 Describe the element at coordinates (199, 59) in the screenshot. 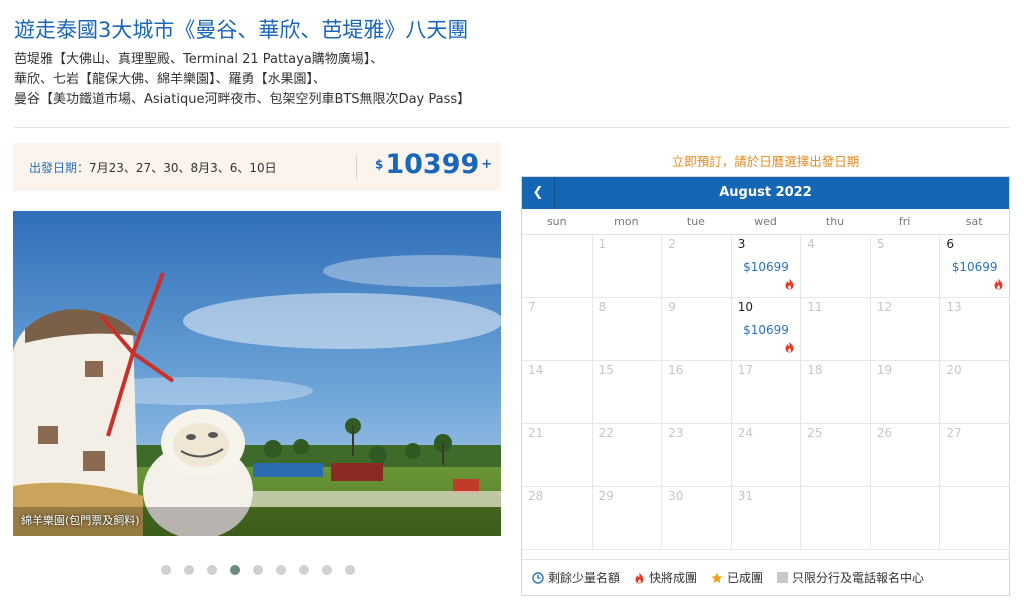

I see `description-line: 芭堤雅【大佛山、真理聖殿、Terminal 21 Pattaya購物廣場】、` at that location.